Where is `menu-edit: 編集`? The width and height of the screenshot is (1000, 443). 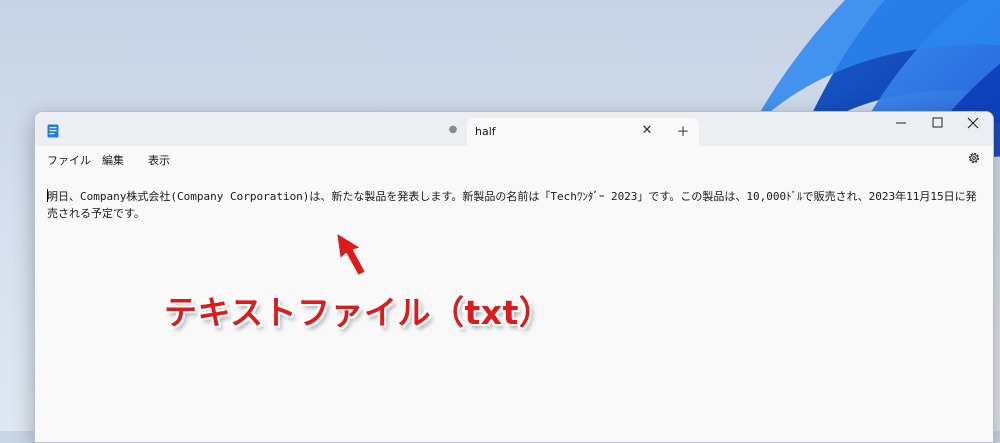
menu-edit: 編集 is located at coordinates (113, 160).